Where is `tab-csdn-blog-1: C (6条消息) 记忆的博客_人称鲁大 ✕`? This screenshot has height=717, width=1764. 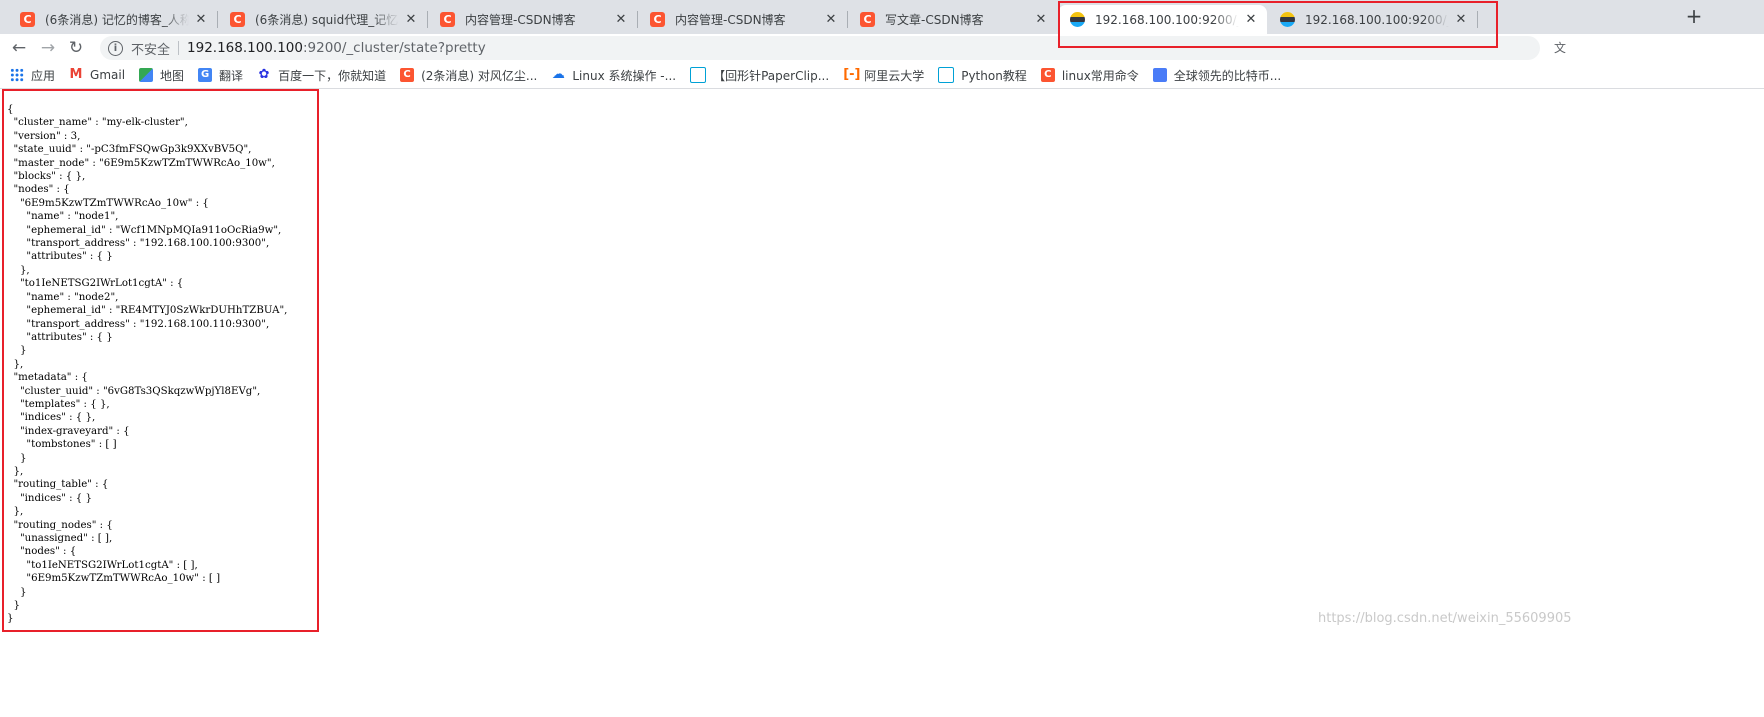 tab-csdn-blog-1: C (6条消息) 记忆的博客_人称鲁大 ✕ is located at coordinates (112, 19).